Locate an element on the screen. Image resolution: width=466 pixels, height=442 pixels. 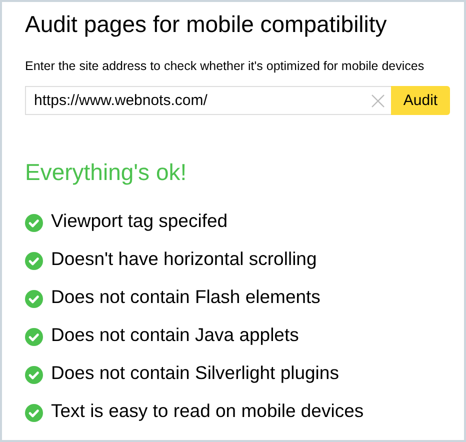
audit-button: Audit is located at coordinates (420, 100).